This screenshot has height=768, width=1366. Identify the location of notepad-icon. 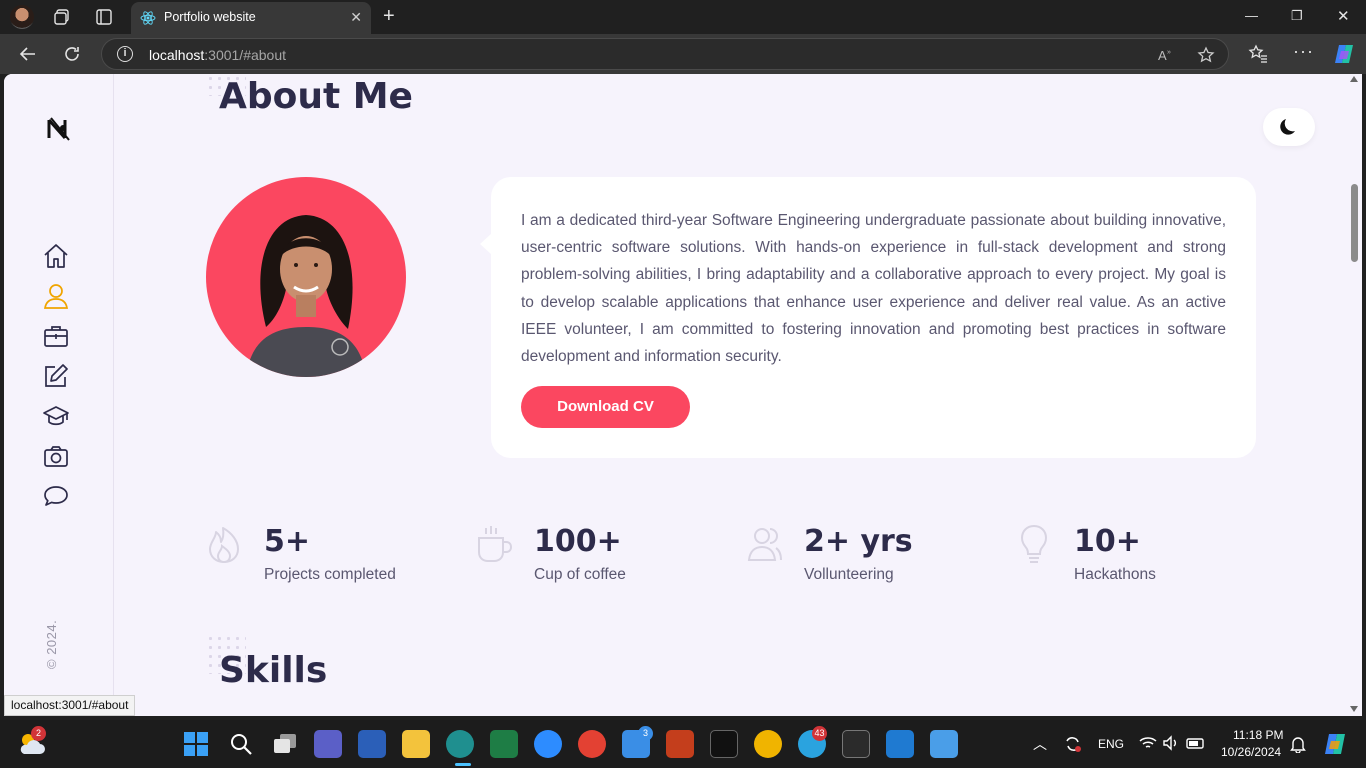
(944, 744).